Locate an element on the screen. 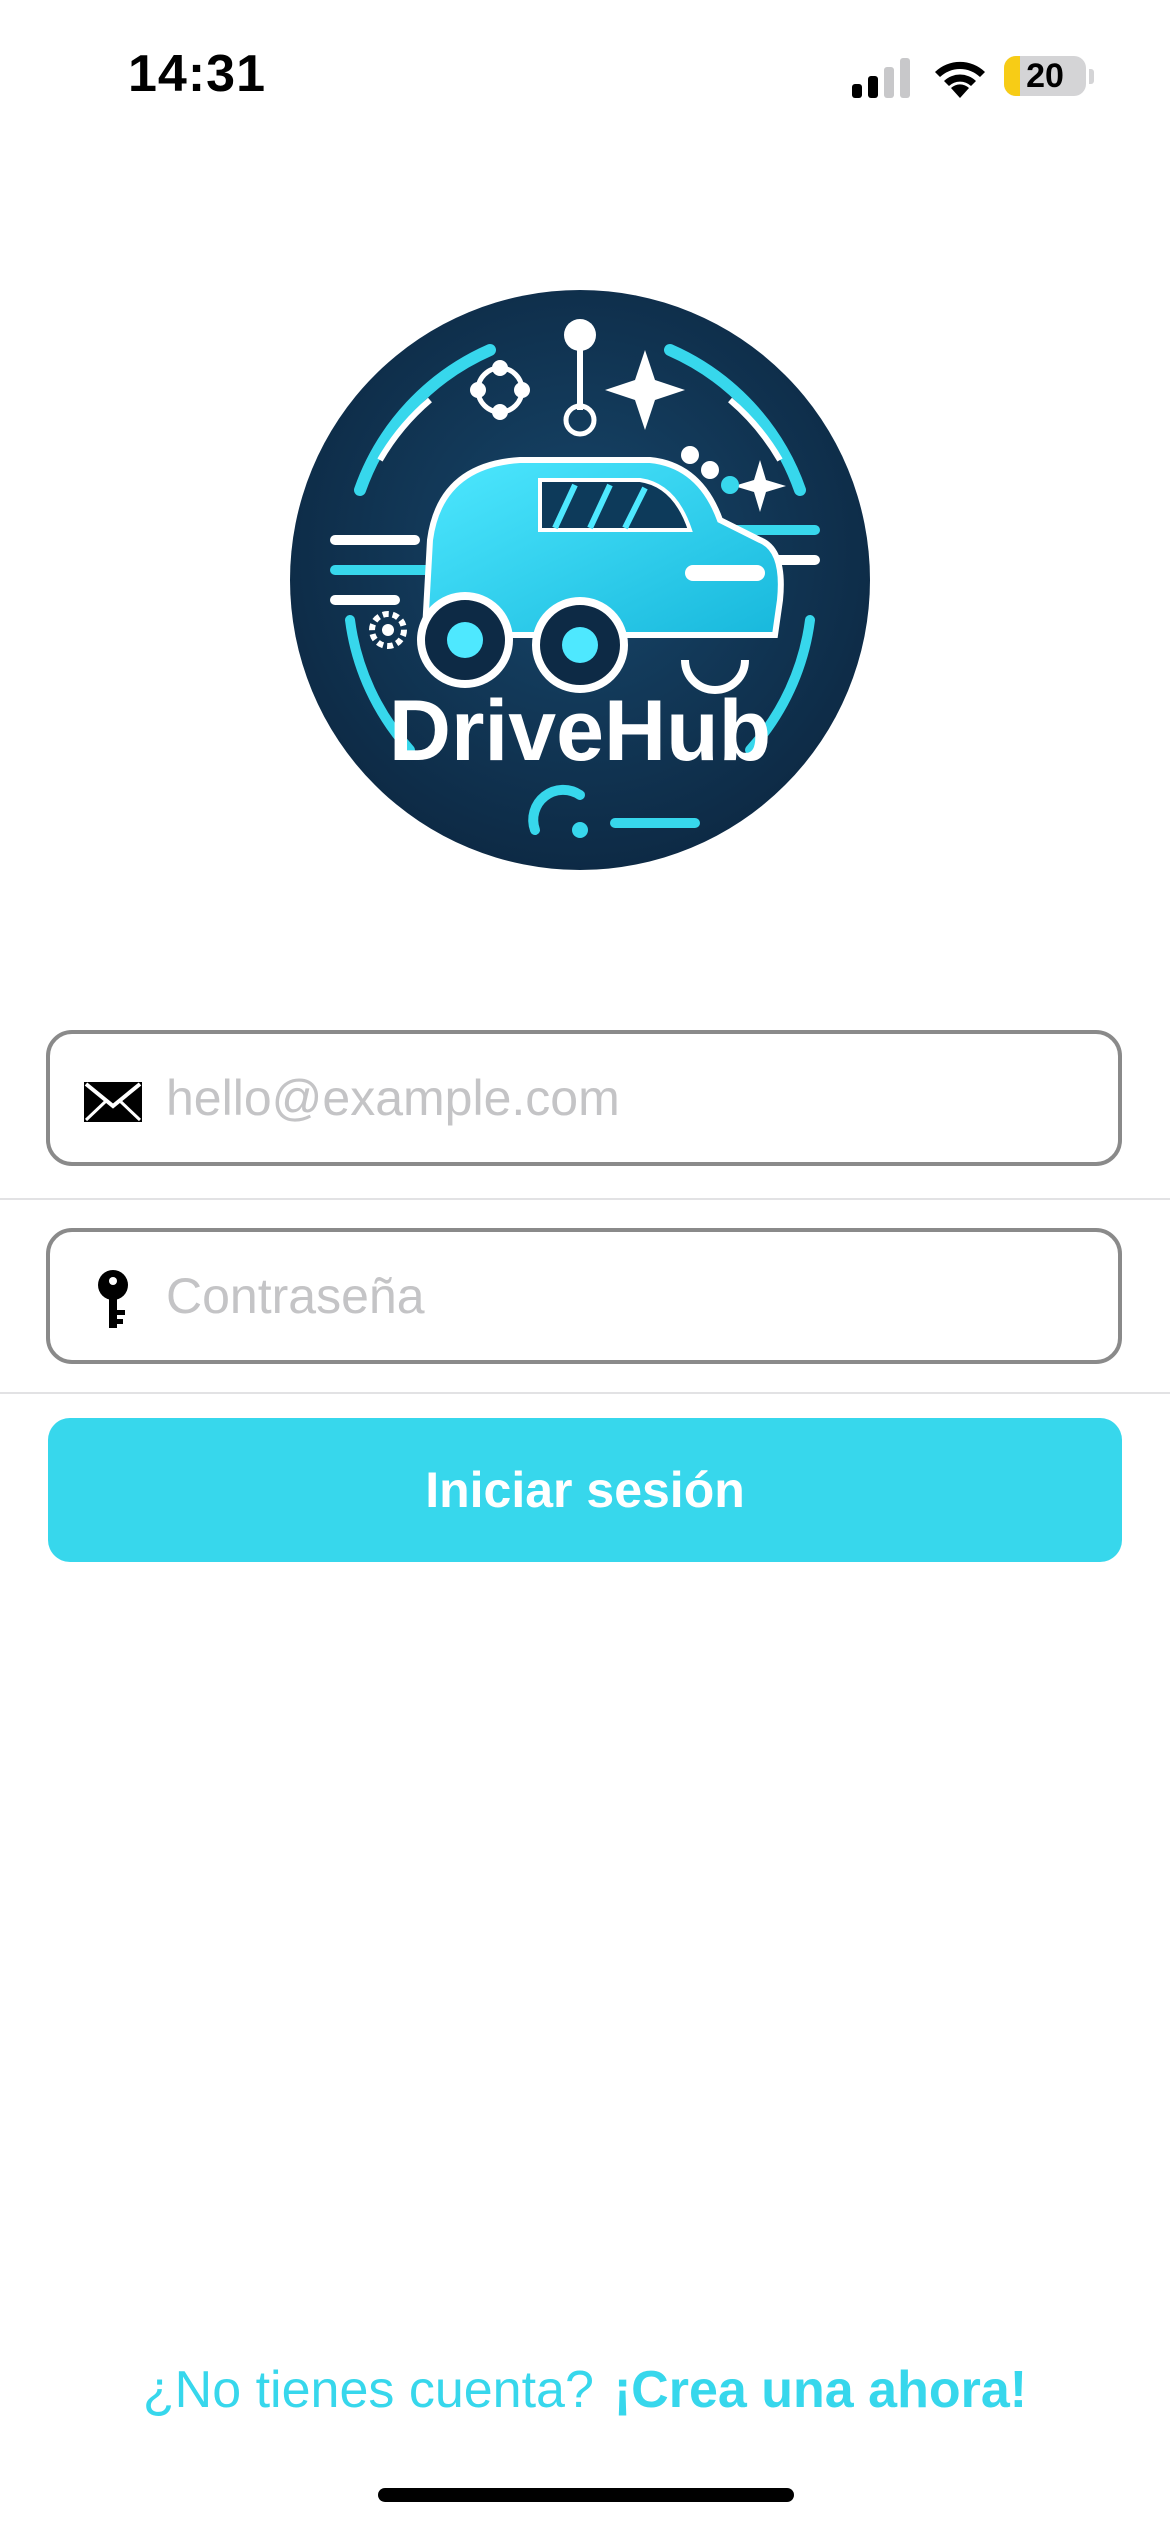  password-field is located at coordinates (584, 1296).